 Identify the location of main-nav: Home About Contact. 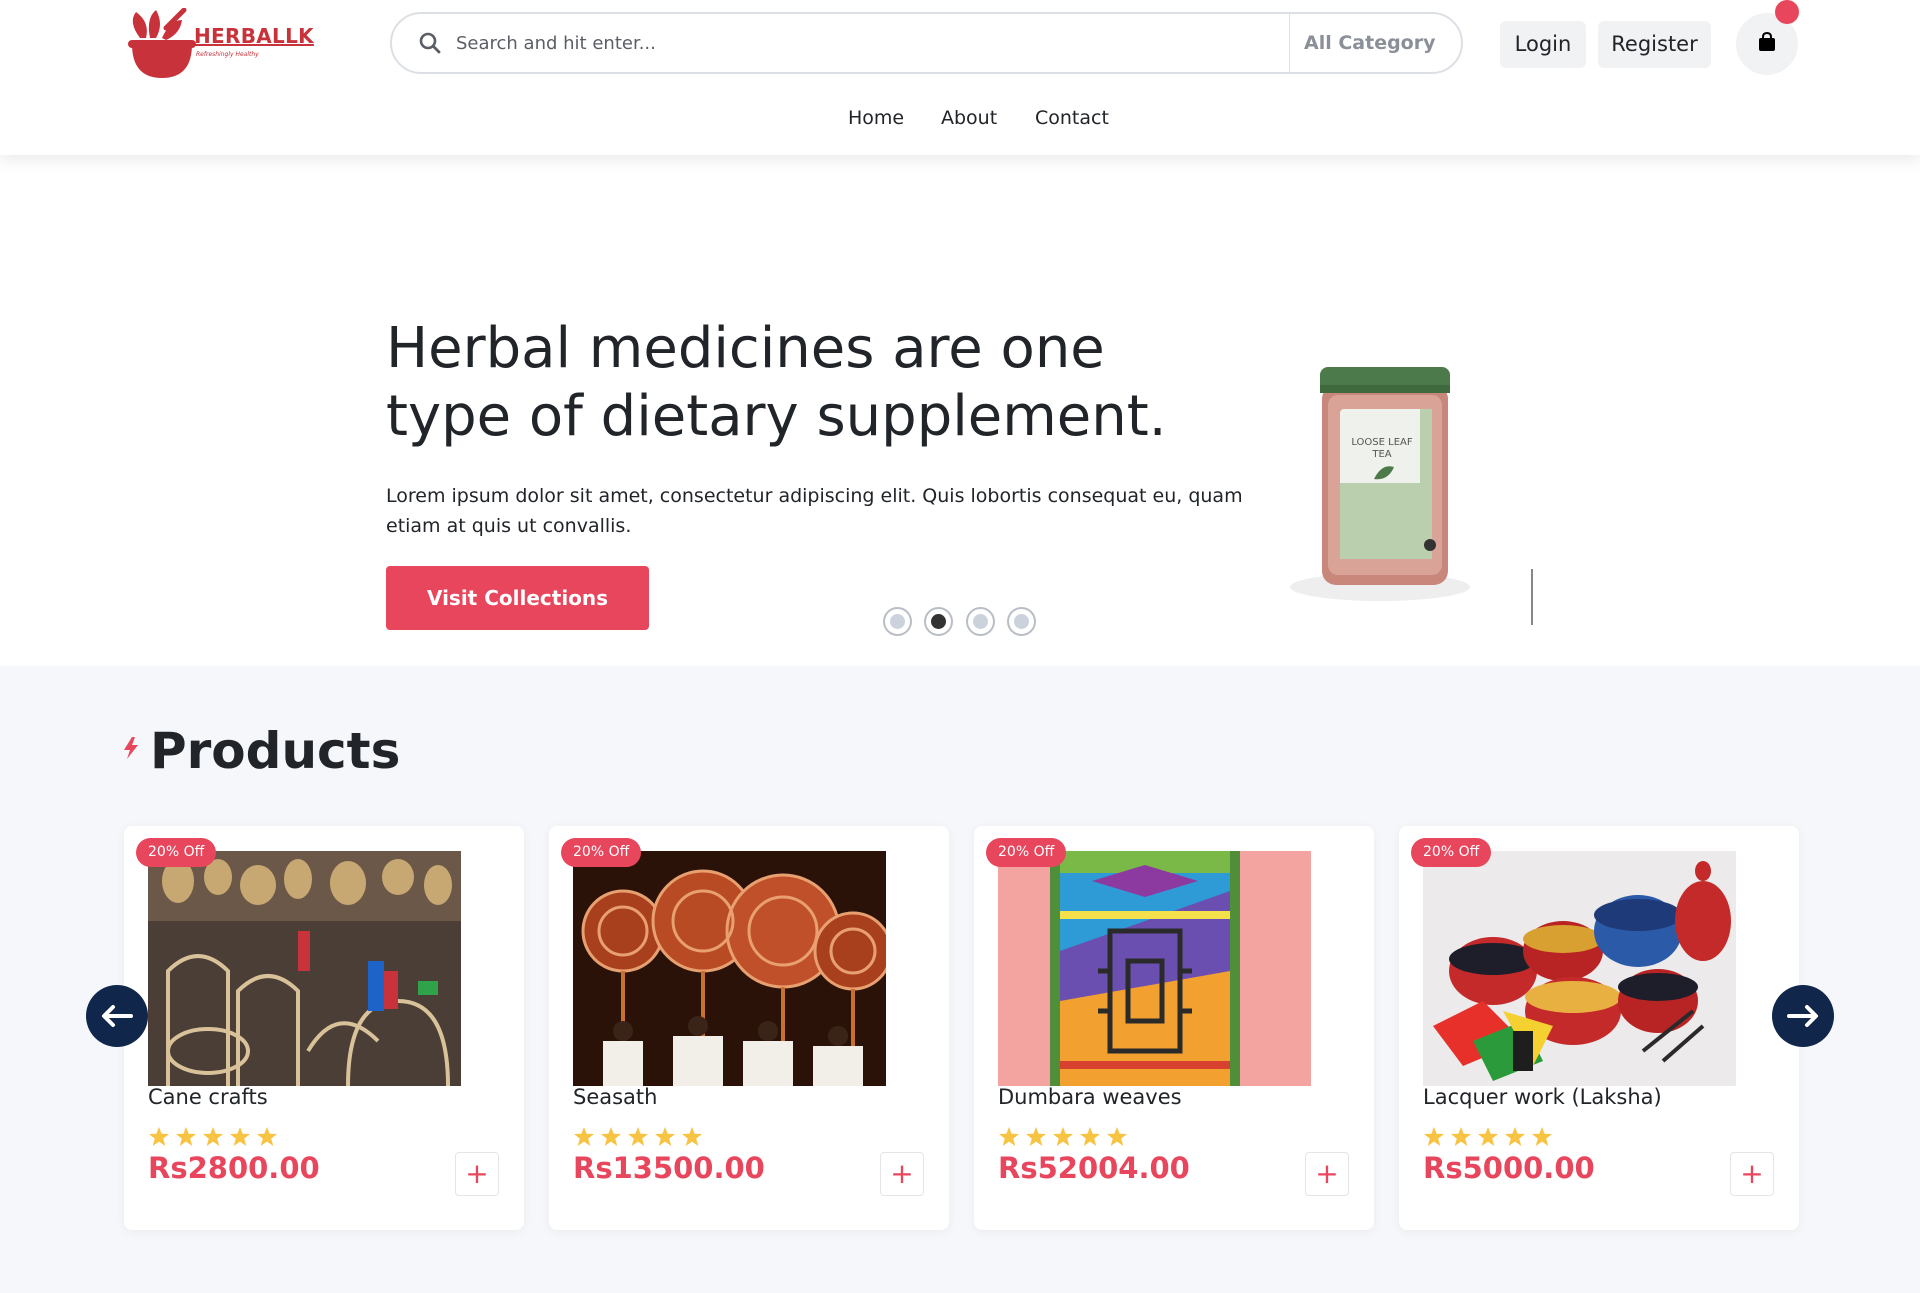
(960, 119).